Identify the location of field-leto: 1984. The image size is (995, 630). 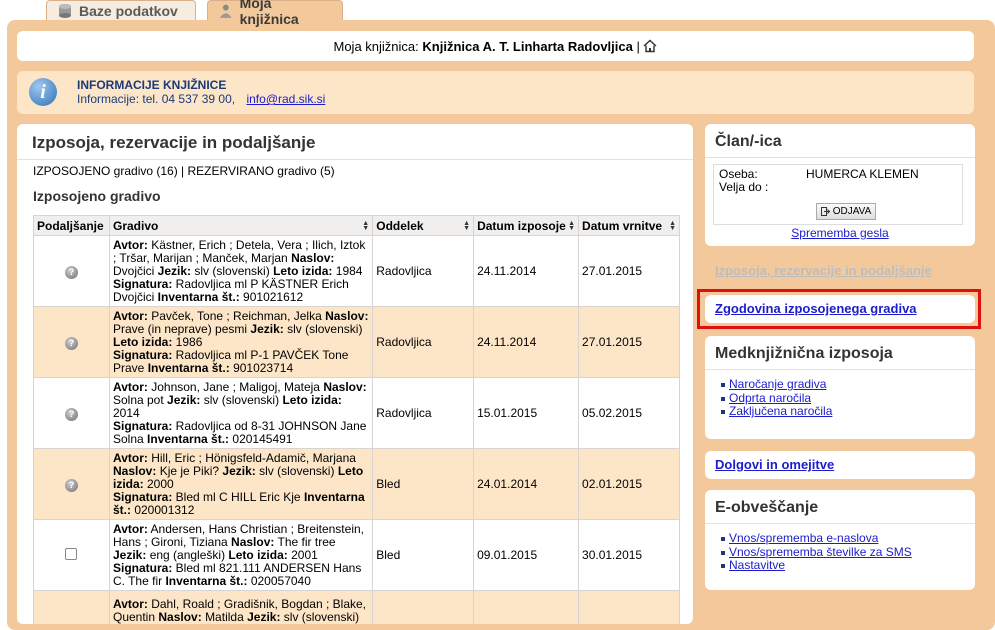
(349, 270).